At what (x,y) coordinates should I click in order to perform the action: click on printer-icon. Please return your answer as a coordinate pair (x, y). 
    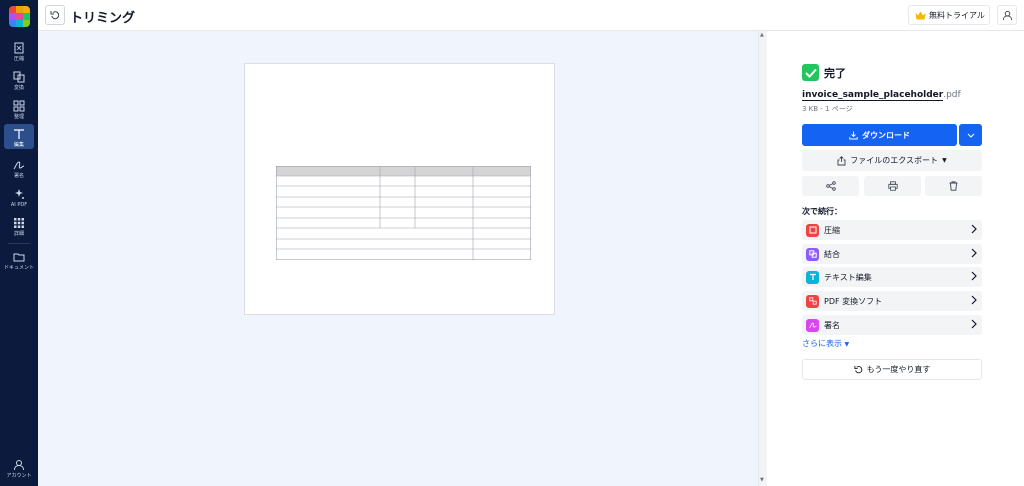
    Looking at the image, I should click on (892, 186).